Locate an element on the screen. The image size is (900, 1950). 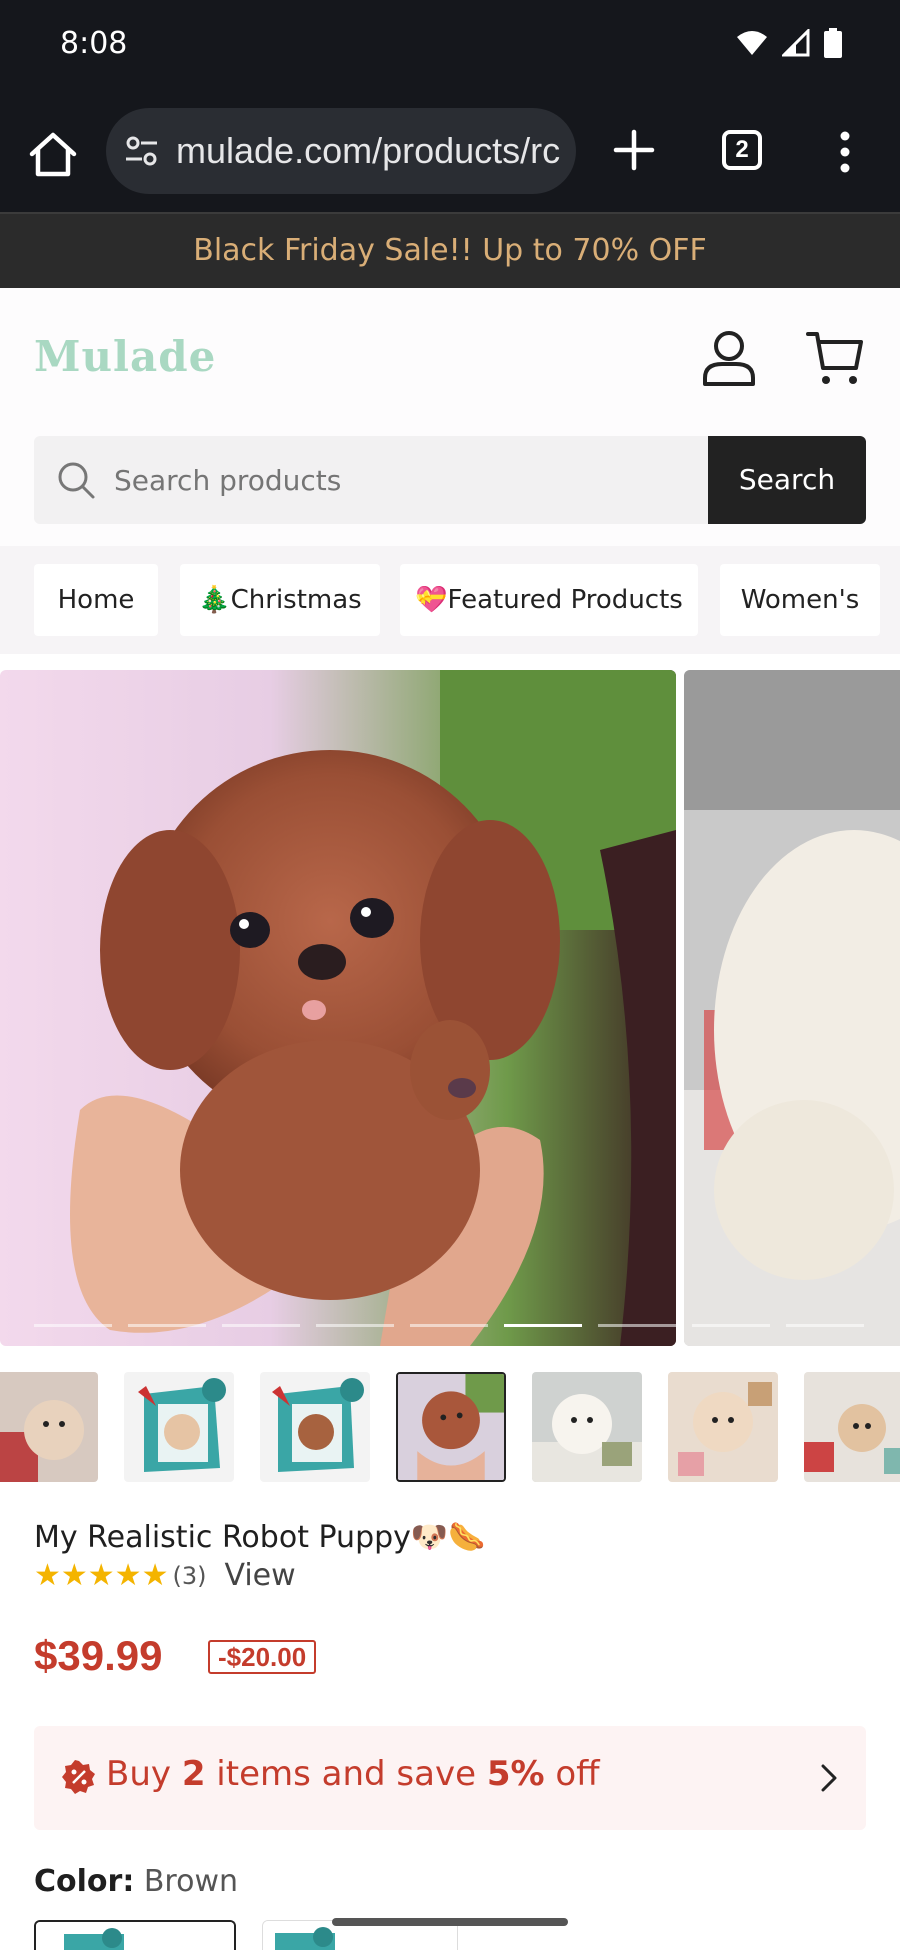
gallery-pagination is located at coordinates (449, 1325).